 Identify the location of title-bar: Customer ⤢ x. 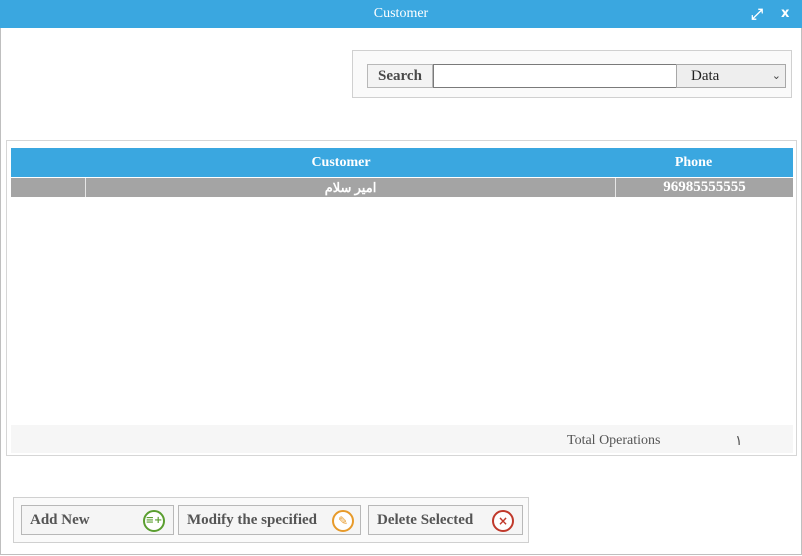
(401, 14).